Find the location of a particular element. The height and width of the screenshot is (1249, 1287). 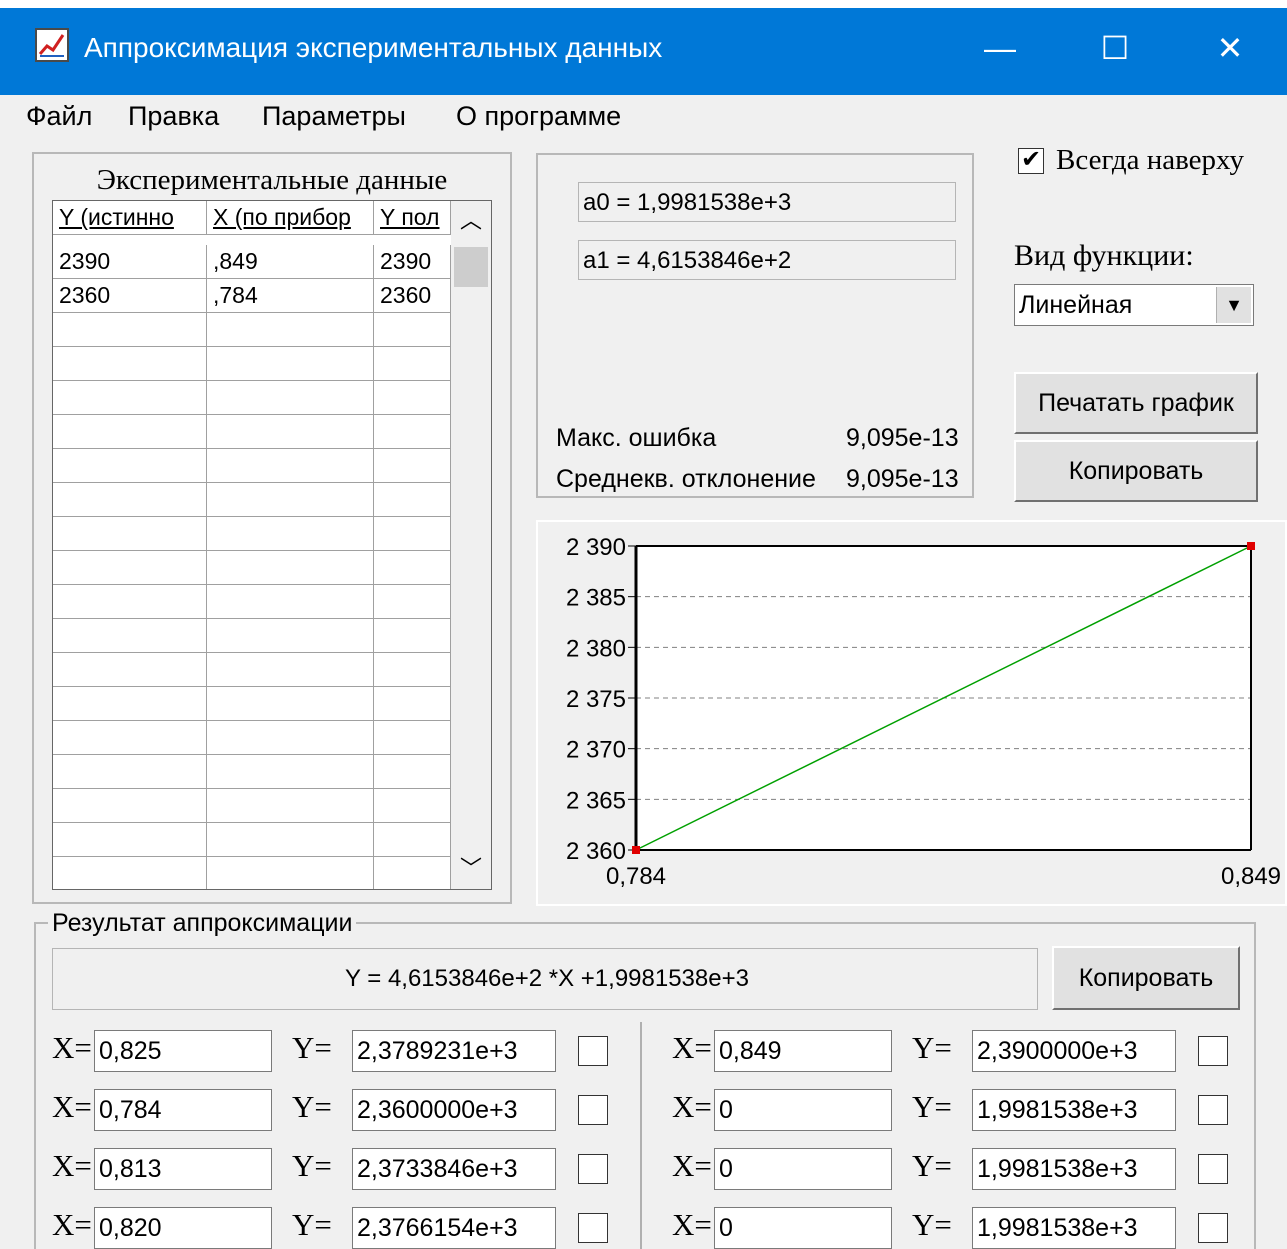

y-output: 2,3600000e+3 is located at coordinates (454, 1110).